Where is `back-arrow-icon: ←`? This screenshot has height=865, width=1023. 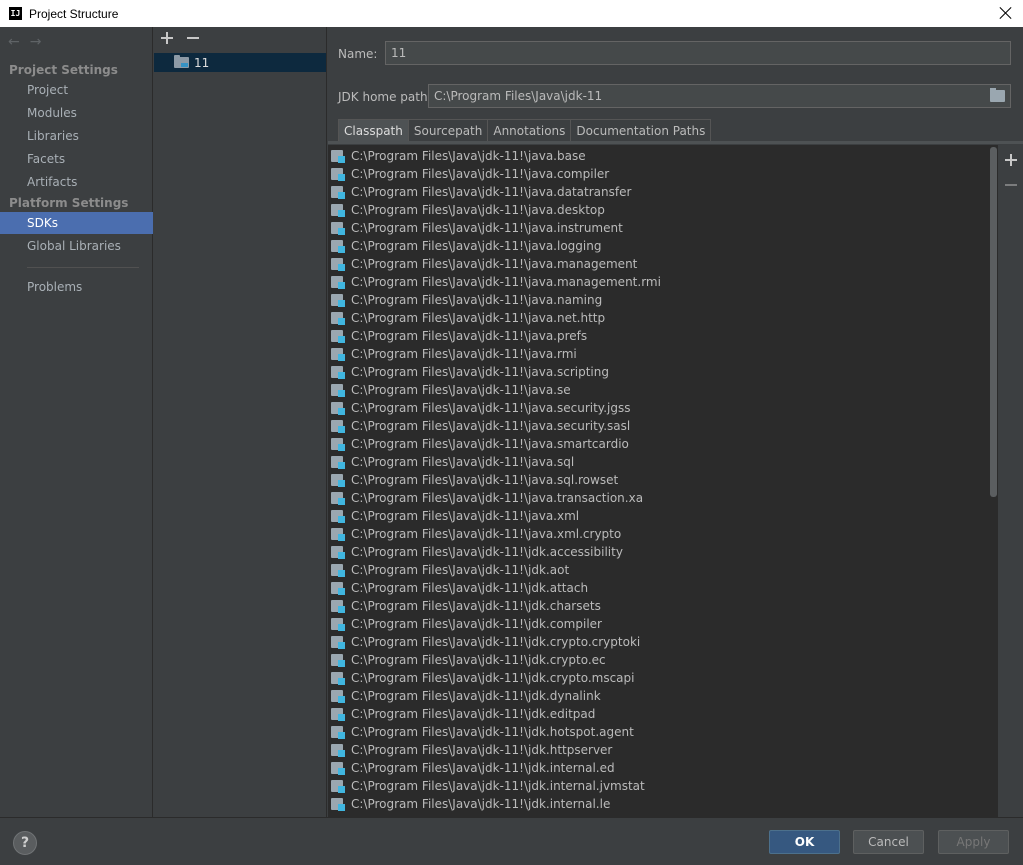
back-arrow-icon: ← is located at coordinates (14, 42).